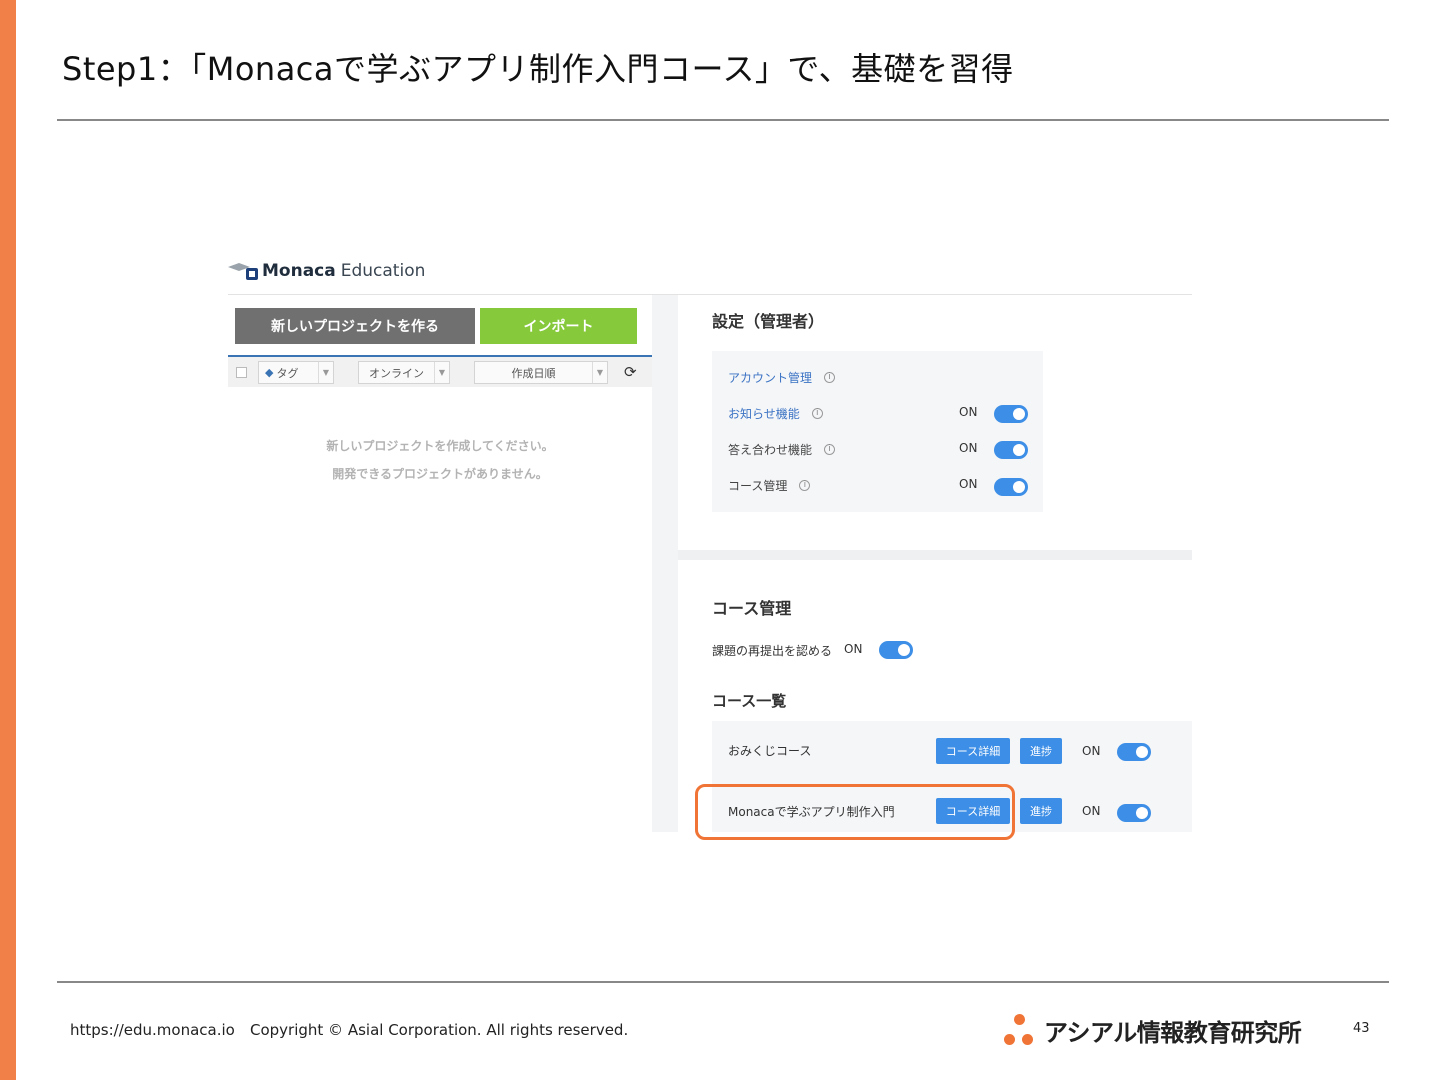 This screenshot has width=1440, height=1080. I want to click on course-management-toggle, so click(1011, 487).